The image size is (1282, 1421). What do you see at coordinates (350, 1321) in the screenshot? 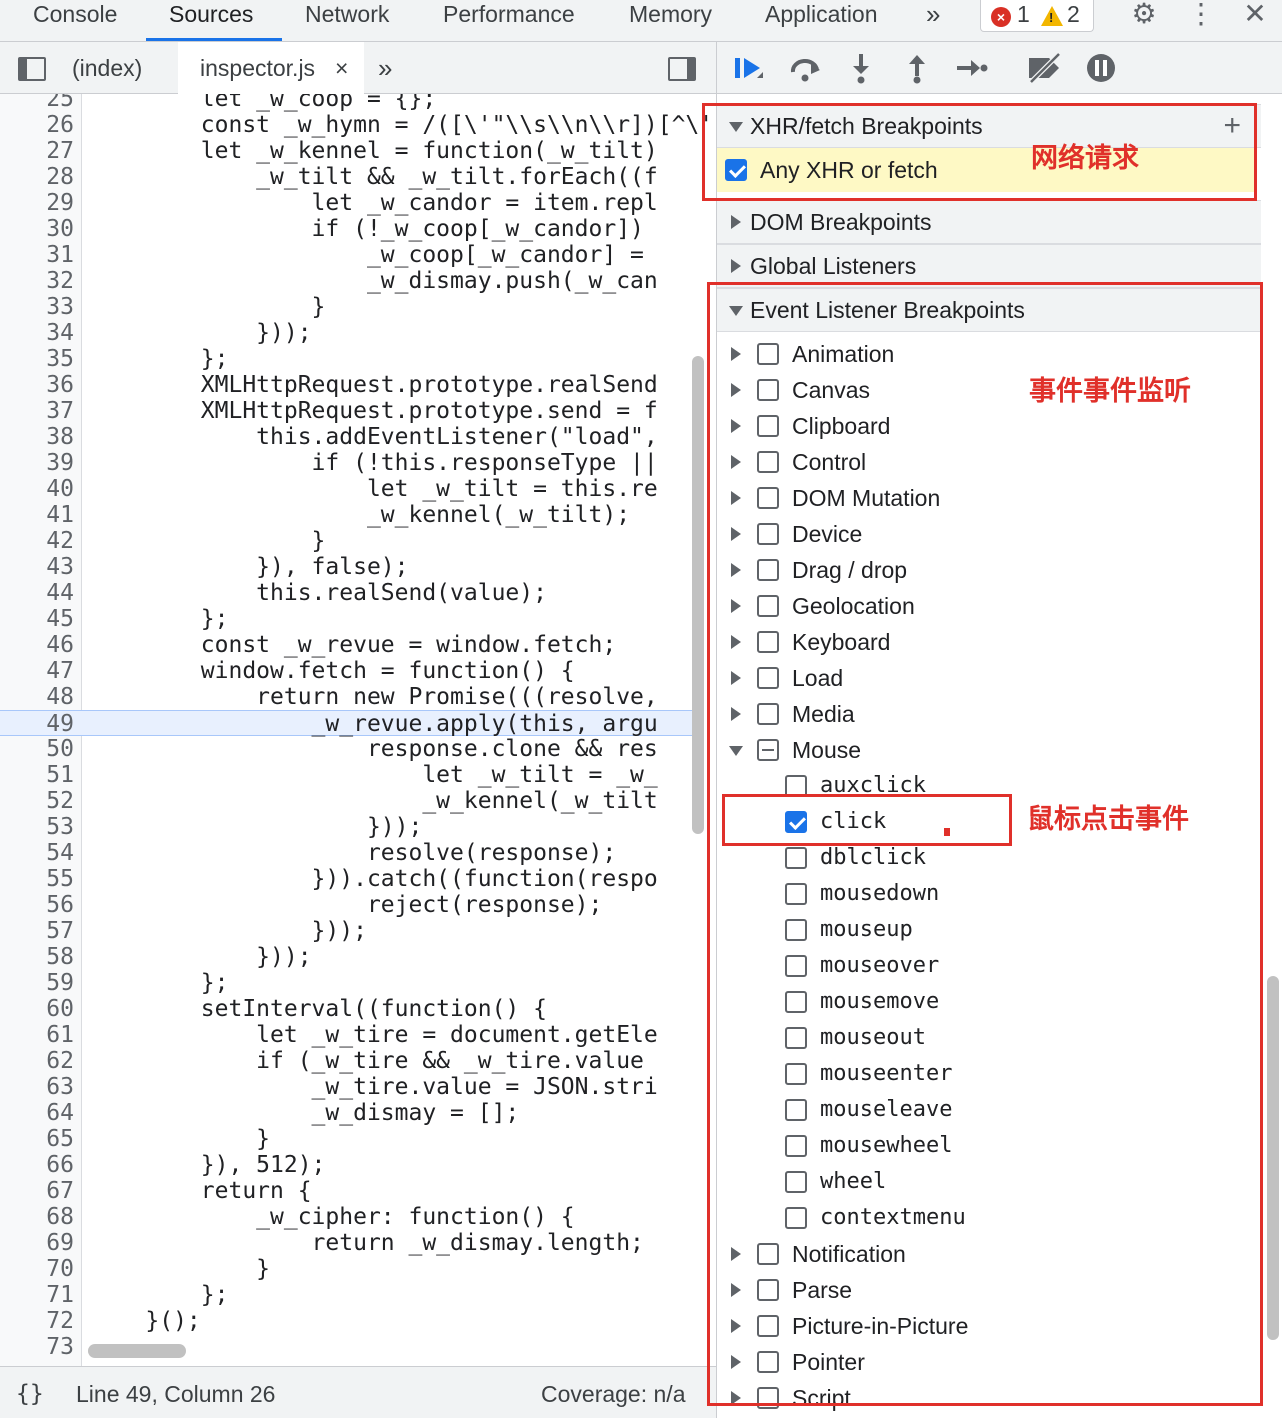
I see `code-line: 72 }();` at bounding box center [350, 1321].